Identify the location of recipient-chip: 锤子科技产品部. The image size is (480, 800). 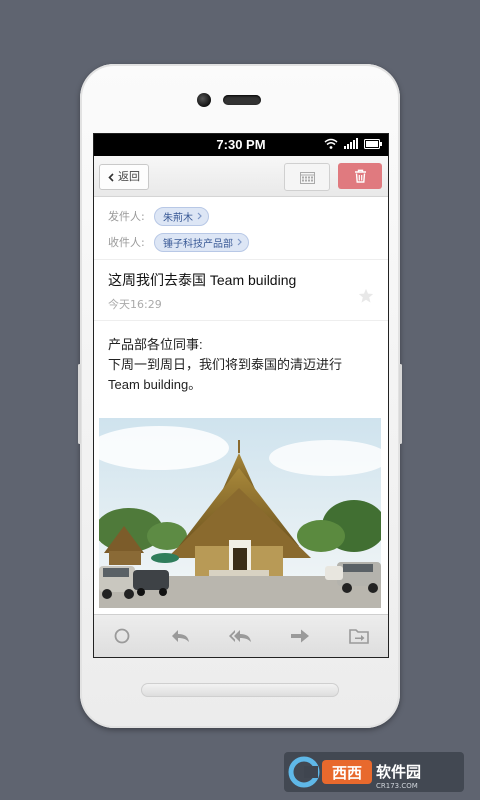
(201, 242).